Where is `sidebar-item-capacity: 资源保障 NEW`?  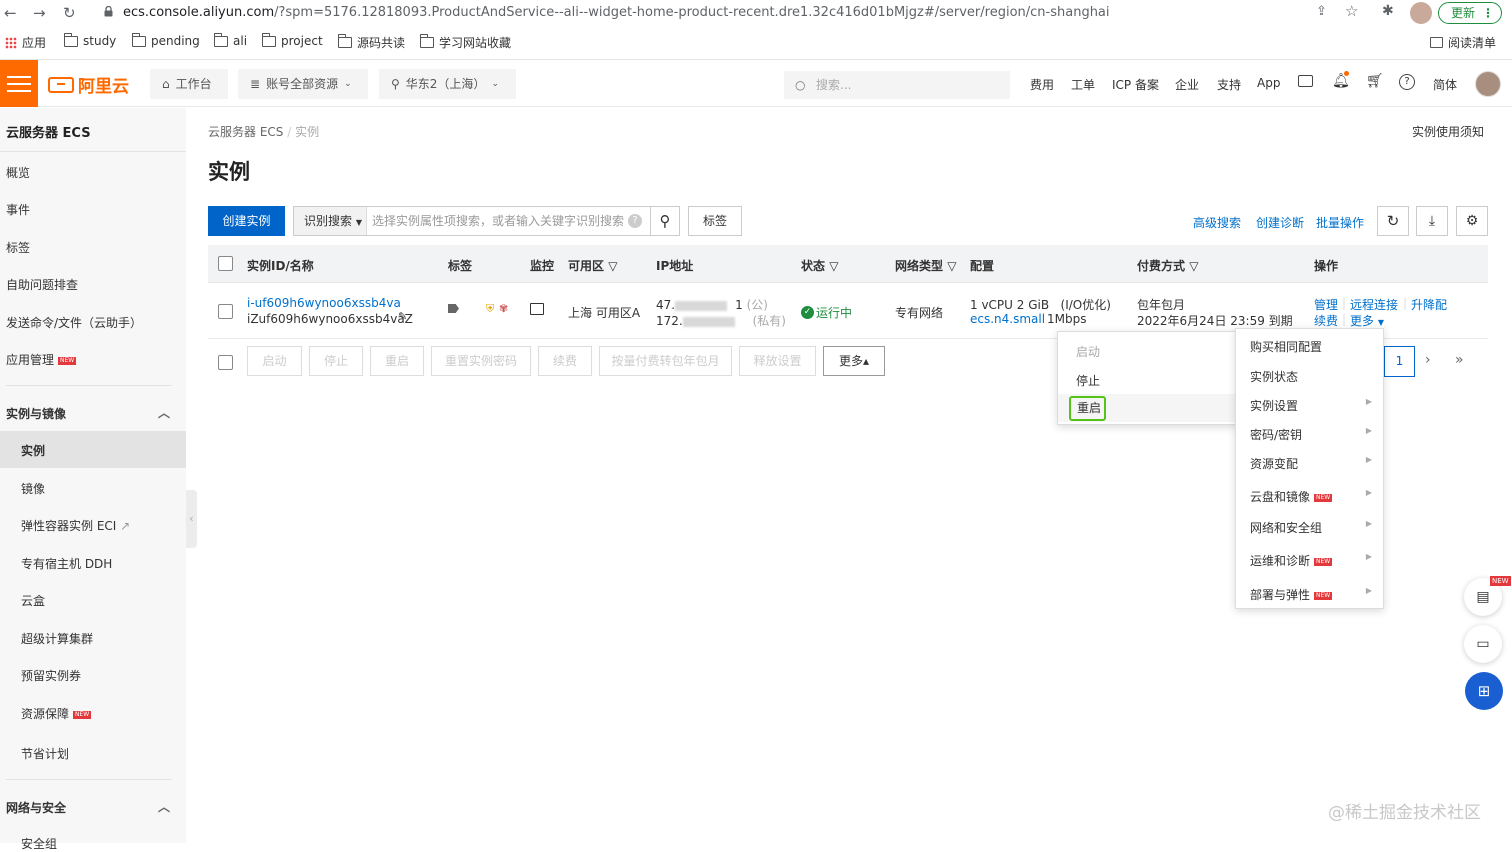
sidebar-item-capacity: 资源保障 NEW is located at coordinates (56, 713).